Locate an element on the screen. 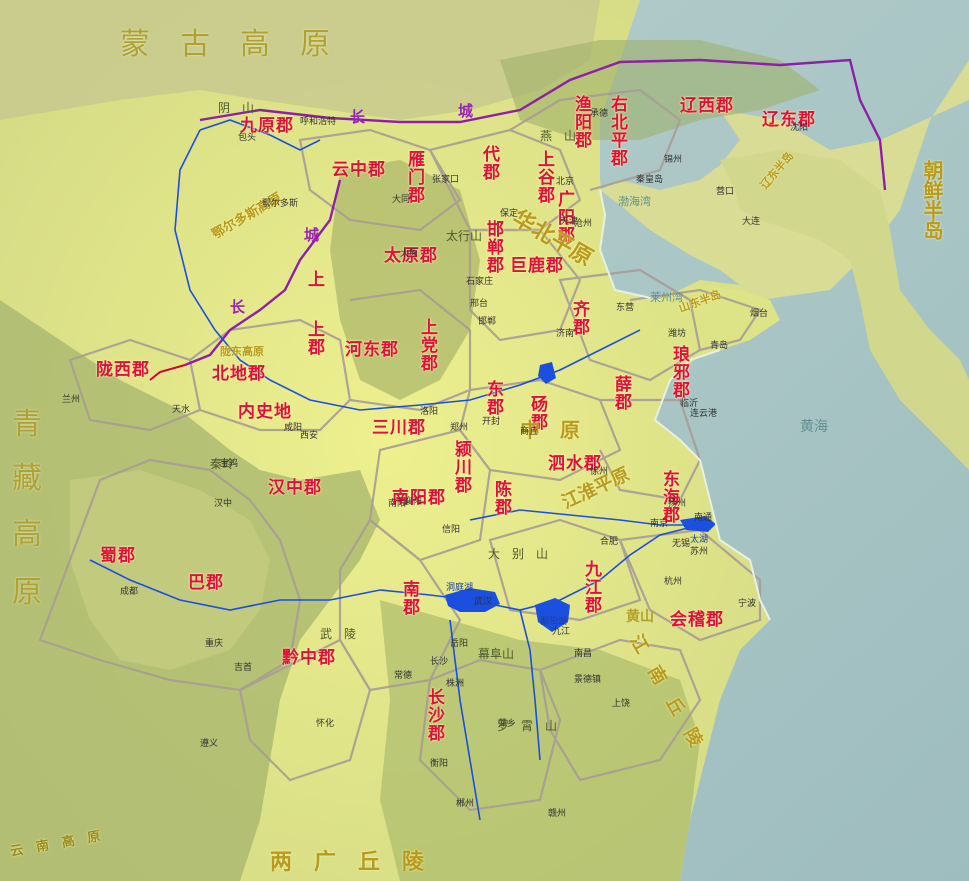  jun-kuaiji: 会稽郡 is located at coordinates (697, 620).